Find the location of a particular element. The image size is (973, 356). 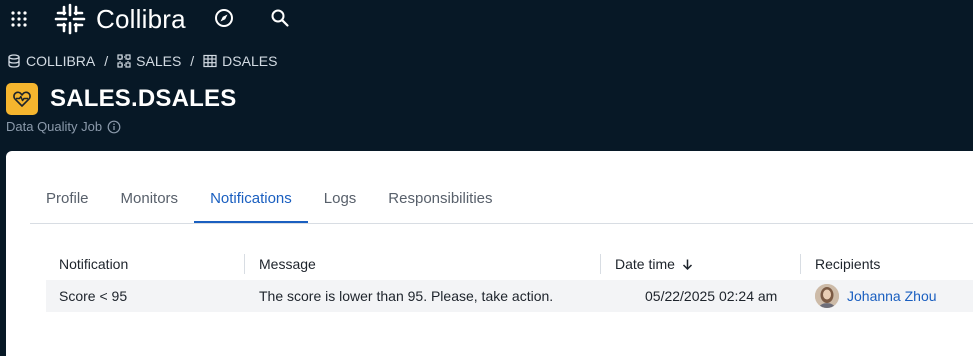

heart-monitor-icon is located at coordinates (22, 99).